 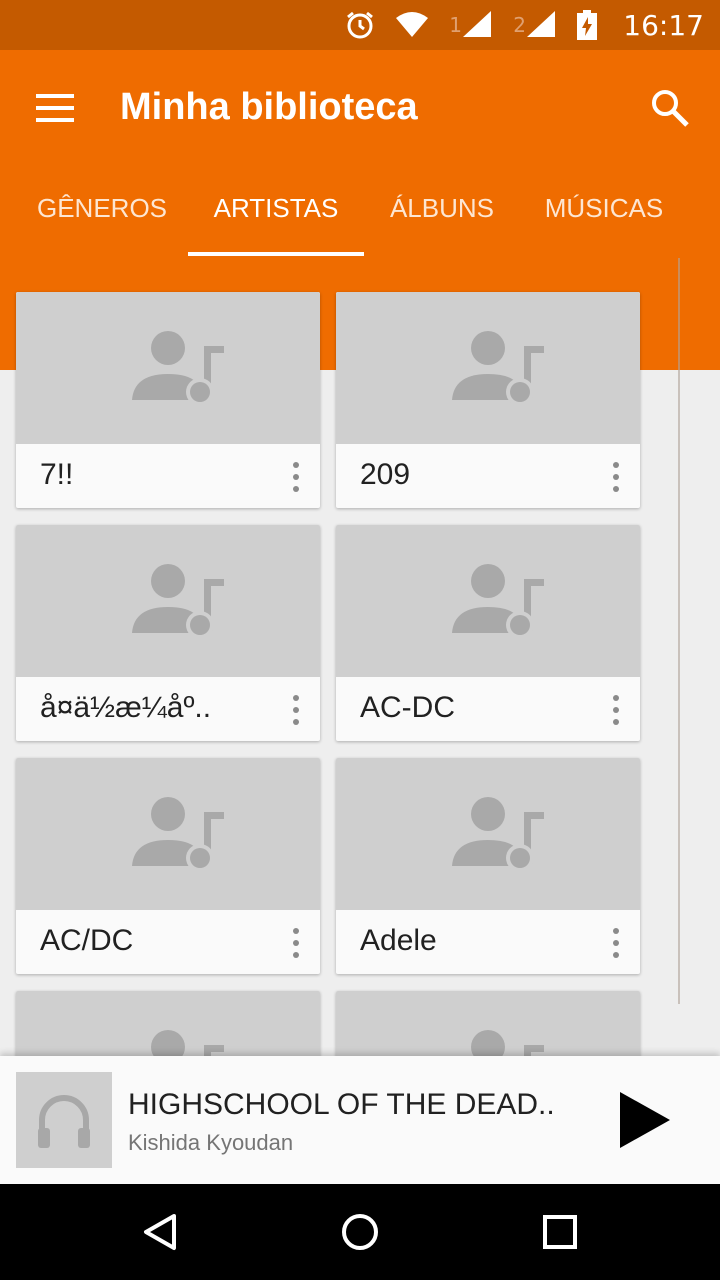 I want to click on menu-icon, so click(x=56, y=108).